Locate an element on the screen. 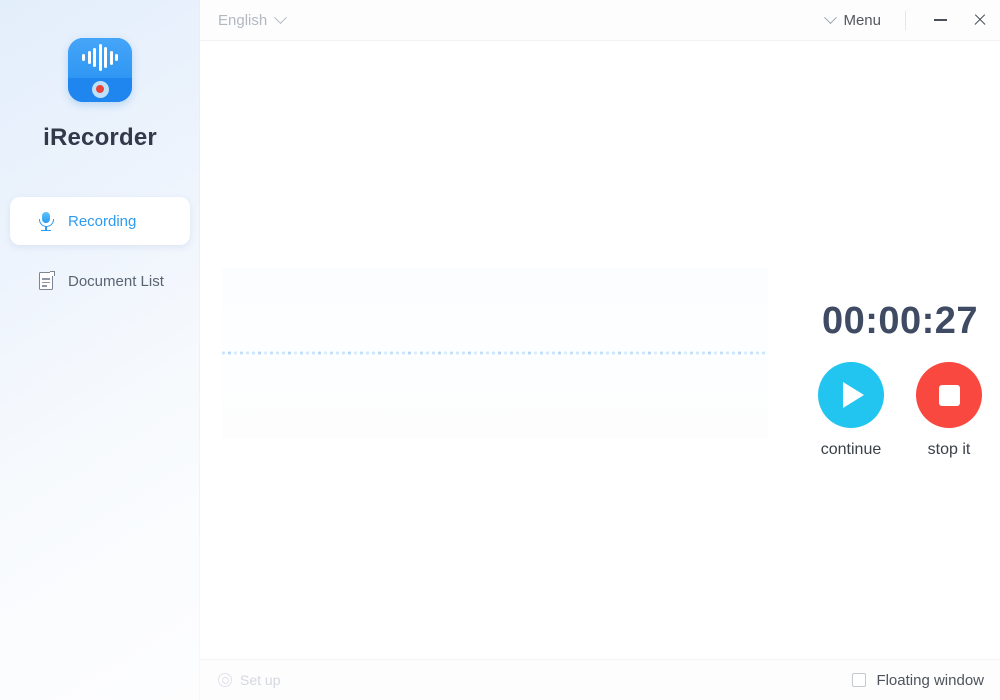 This screenshot has height=700, width=1000. waveform-panel is located at coordinates (495, 353).